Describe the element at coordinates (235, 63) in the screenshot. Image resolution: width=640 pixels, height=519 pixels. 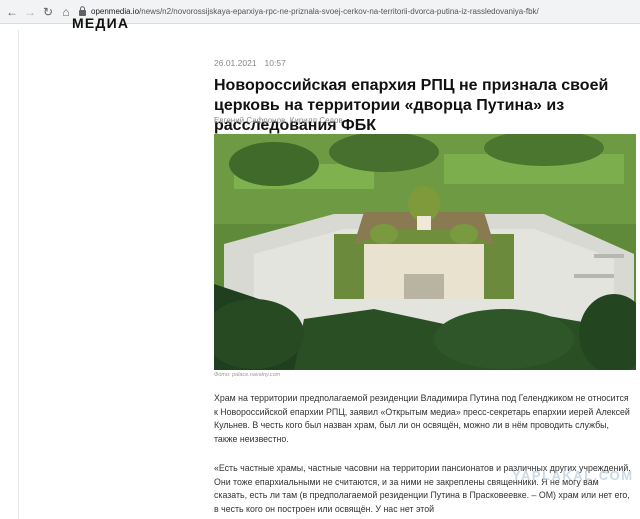
I see `article-date: 26.01.2021` at that location.